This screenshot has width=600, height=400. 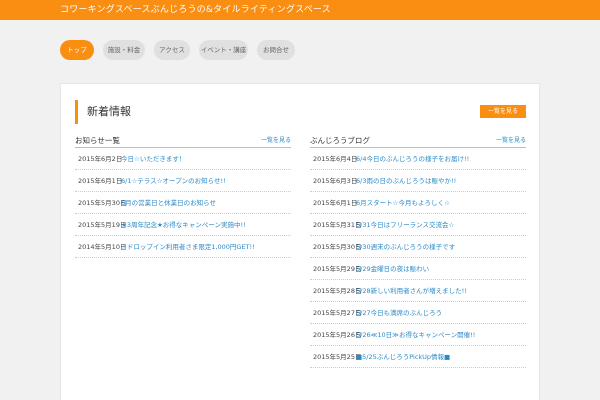 I want to click on blog-date: 2015年5月31日, so click(x=337, y=225).